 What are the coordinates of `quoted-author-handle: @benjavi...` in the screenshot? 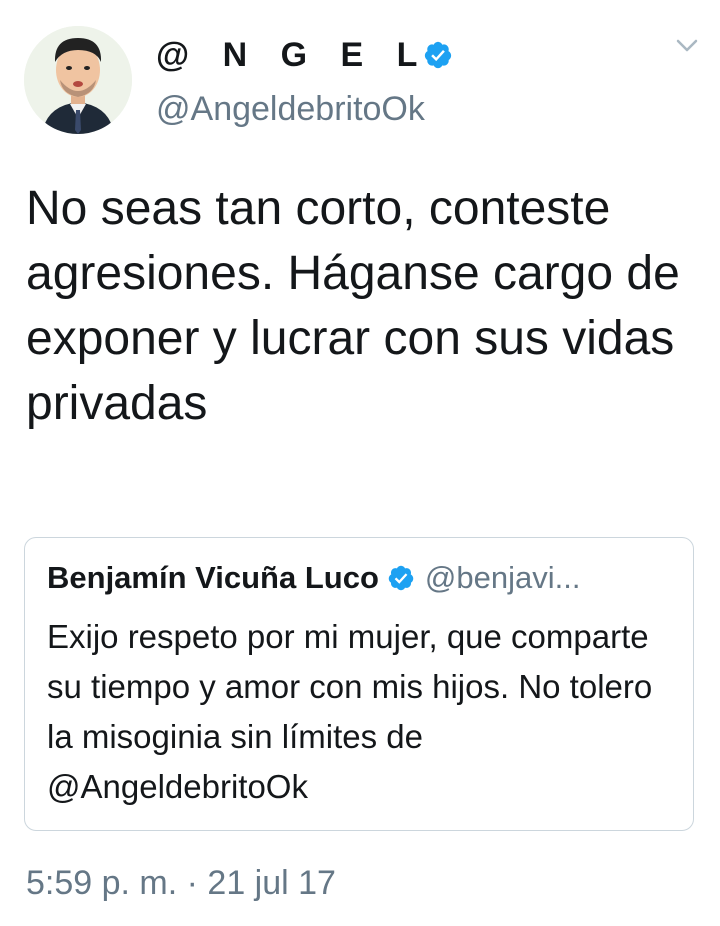 It's located at (502, 577).